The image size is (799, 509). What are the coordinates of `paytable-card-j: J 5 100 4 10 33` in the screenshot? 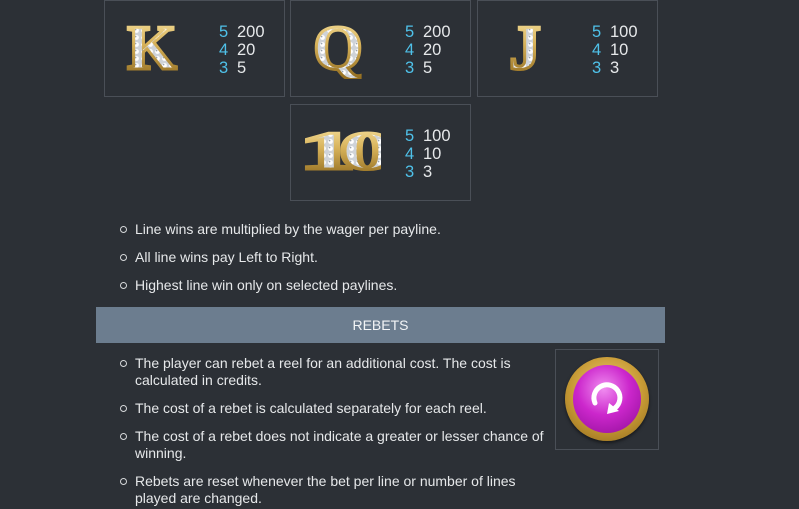 It's located at (567, 48).